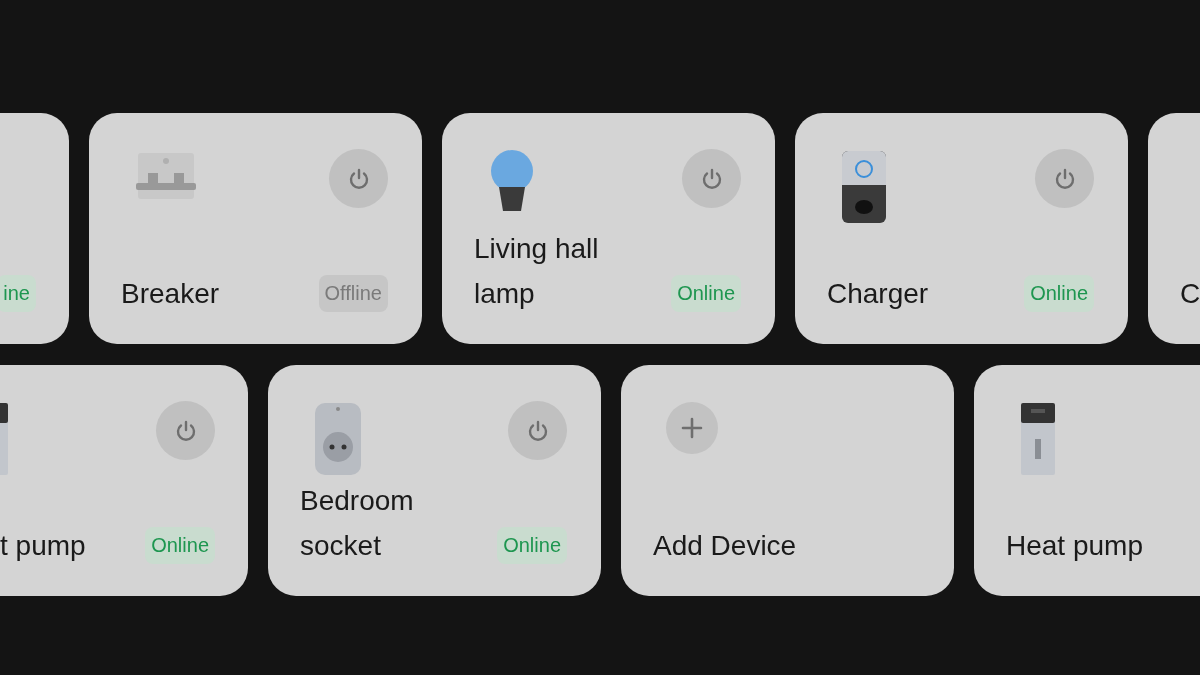 This screenshot has width=1200, height=675. Describe the element at coordinates (1074, 546) in the screenshot. I see `device-name: Heat pump` at that location.